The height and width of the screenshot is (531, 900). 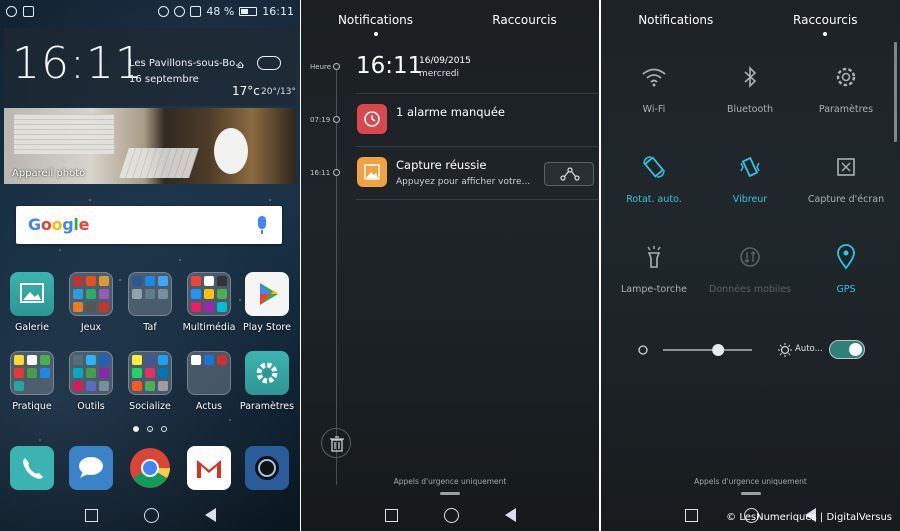 What do you see at coordinates (267, 294) in the screenshot?
I see `play-store-icon` at bounding box center [267, 294].